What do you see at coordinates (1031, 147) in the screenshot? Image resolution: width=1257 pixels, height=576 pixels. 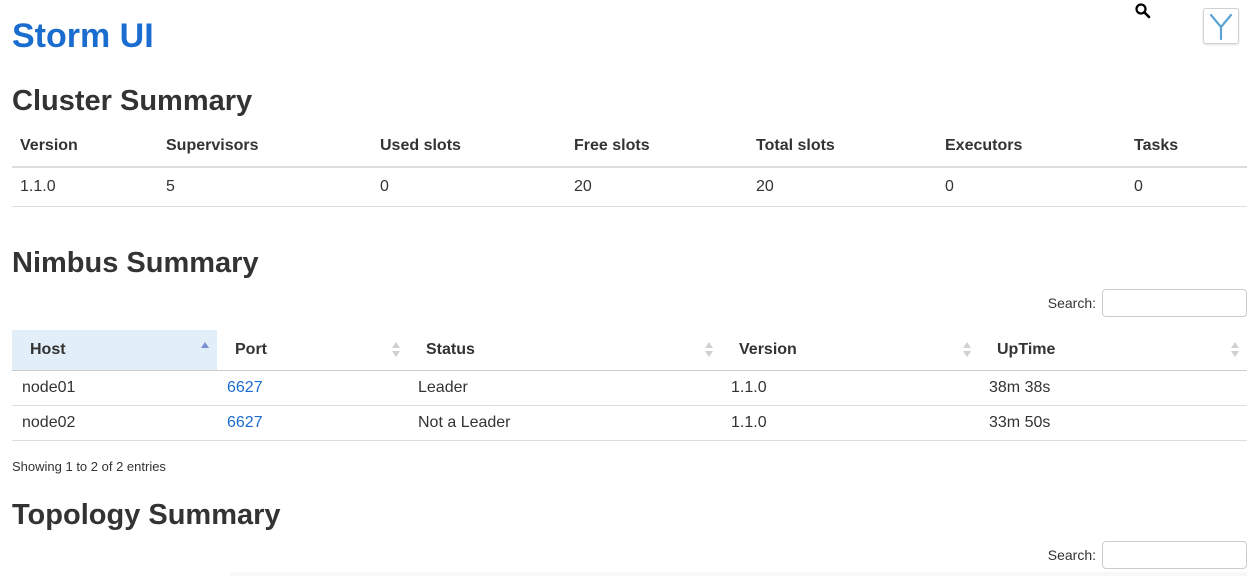 I see `column-header-executors: Executors` at bounding box center [1031, 147].